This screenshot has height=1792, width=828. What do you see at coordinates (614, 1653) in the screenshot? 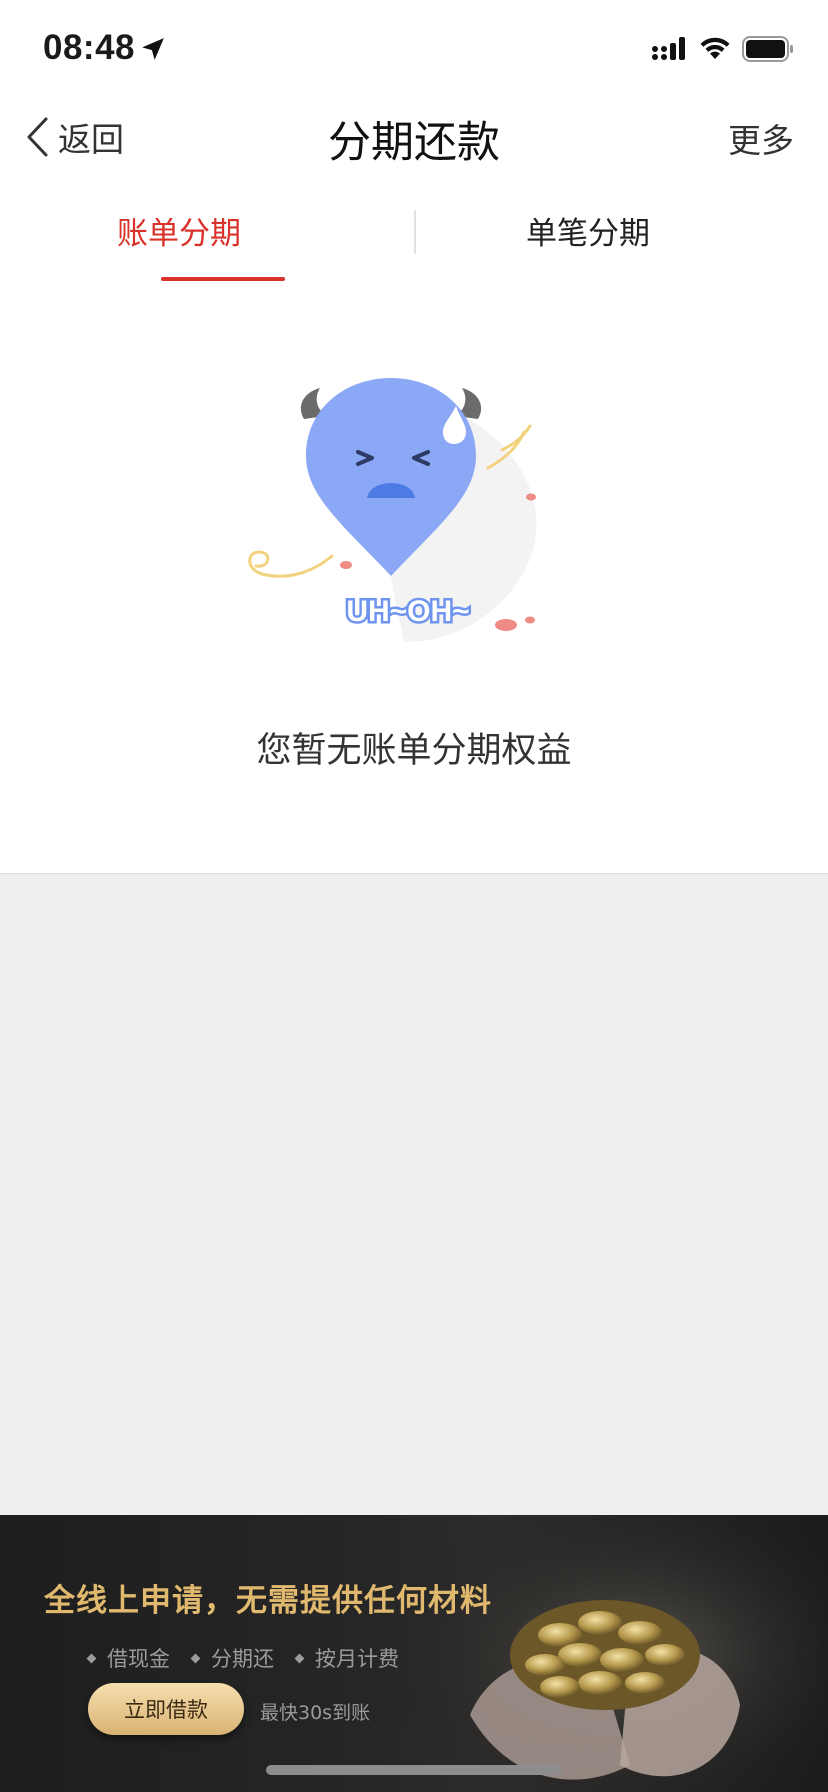
I see `coins-in-hands-image` at bounding box center [614, 1653].